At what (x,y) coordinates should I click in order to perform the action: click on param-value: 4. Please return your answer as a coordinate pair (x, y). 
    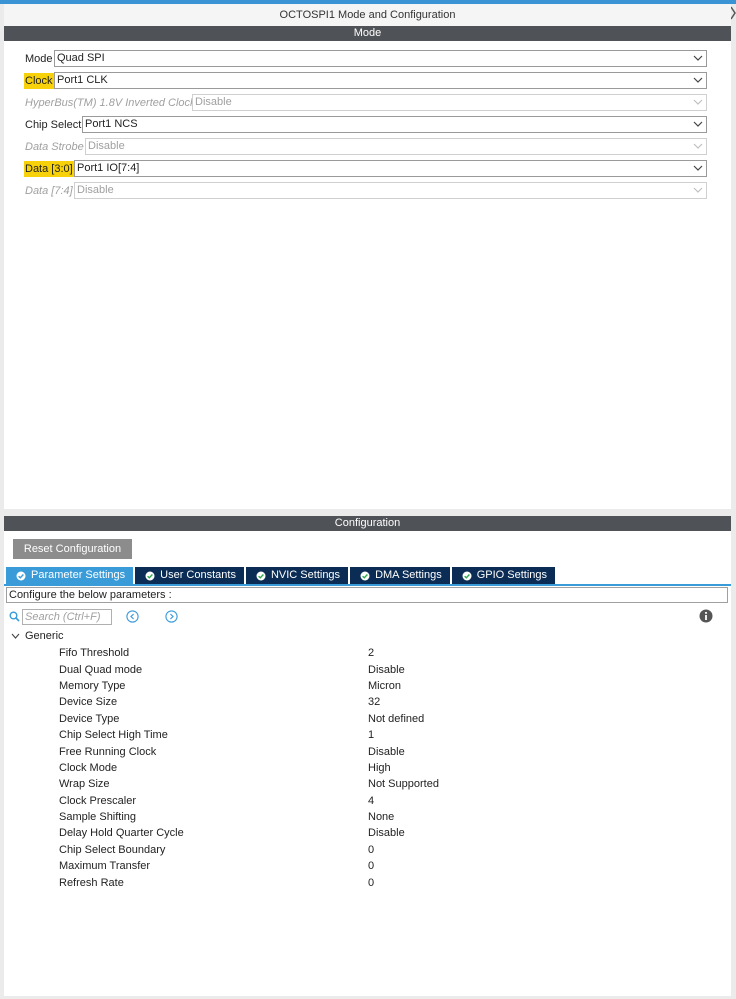
    Looking at the image, I should click on (371, 800).